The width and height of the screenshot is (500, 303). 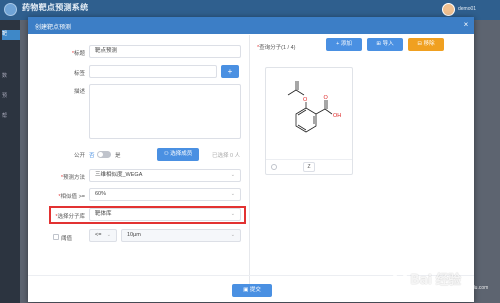 I want to click on app-title: 药物靶点预测系统, so click(x=55, y=7).